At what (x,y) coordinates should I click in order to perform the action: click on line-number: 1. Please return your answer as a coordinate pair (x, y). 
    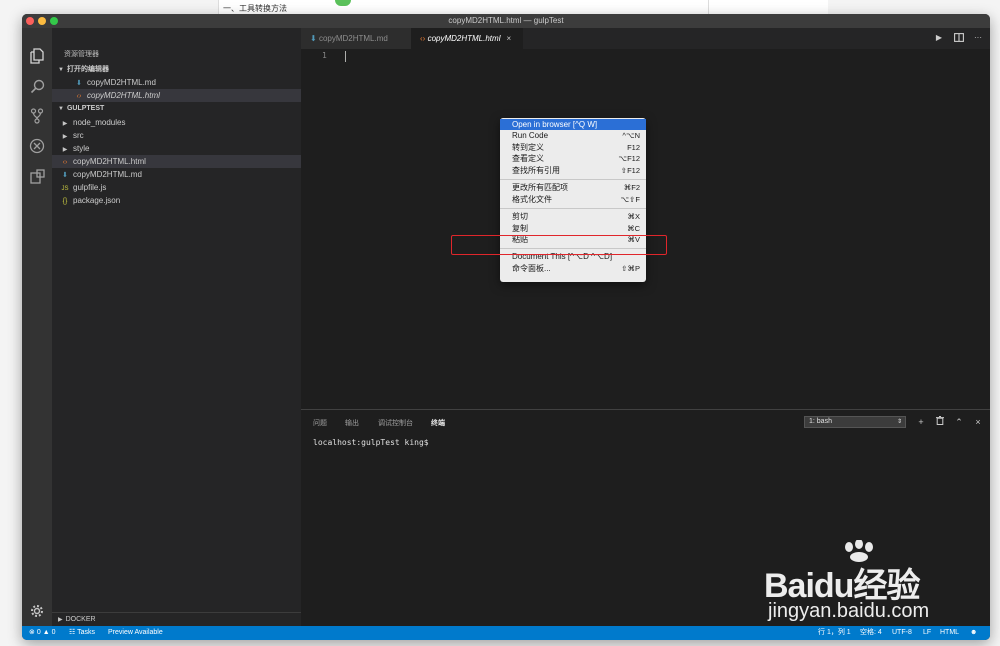
    Looking at the image, I should click on (324, 55).